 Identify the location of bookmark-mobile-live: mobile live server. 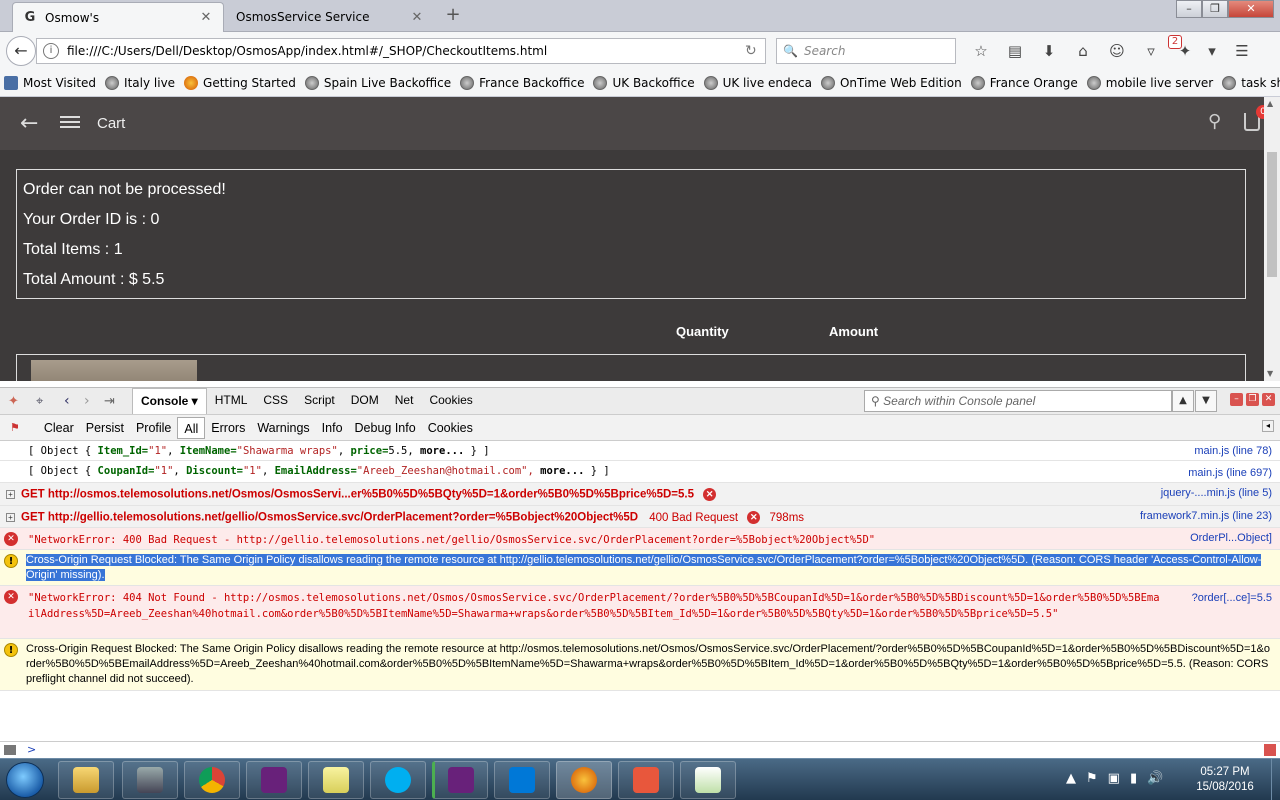
(1149, 83).